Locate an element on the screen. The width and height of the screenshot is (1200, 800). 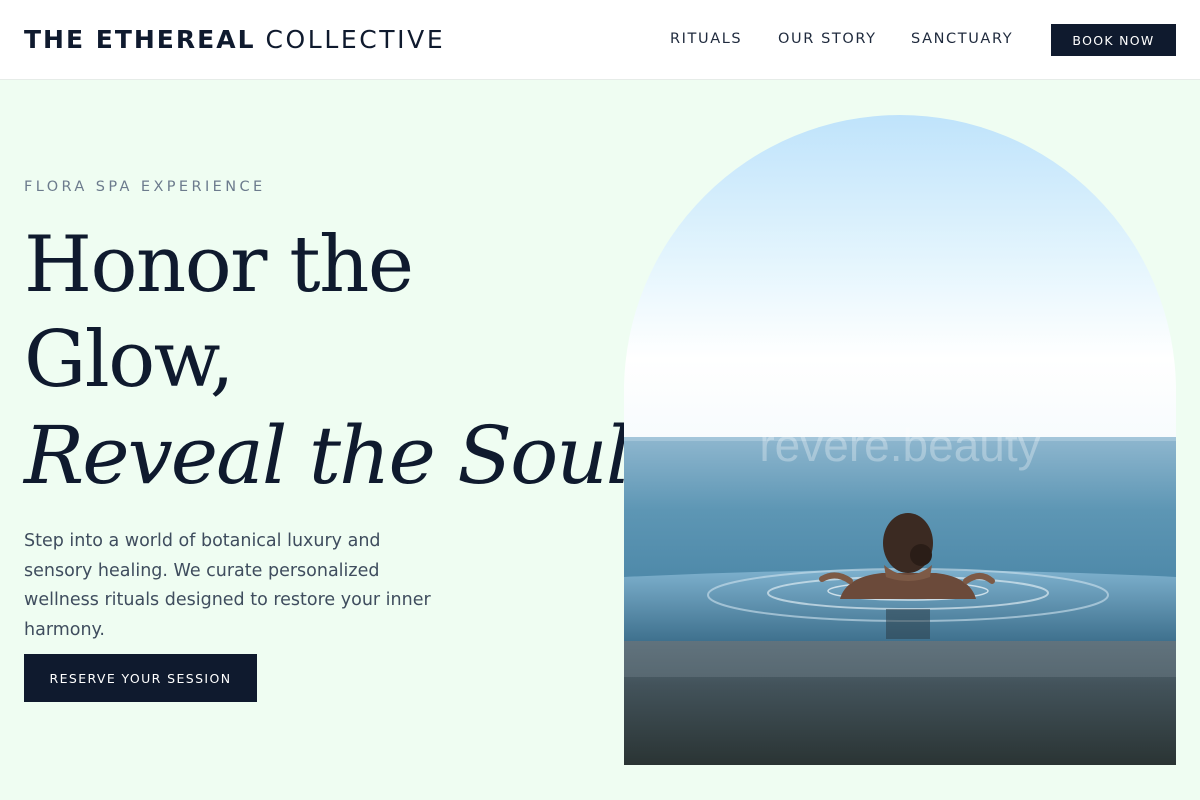
nav-link-rituals: RITUALS is located at coordinates (706, 39).